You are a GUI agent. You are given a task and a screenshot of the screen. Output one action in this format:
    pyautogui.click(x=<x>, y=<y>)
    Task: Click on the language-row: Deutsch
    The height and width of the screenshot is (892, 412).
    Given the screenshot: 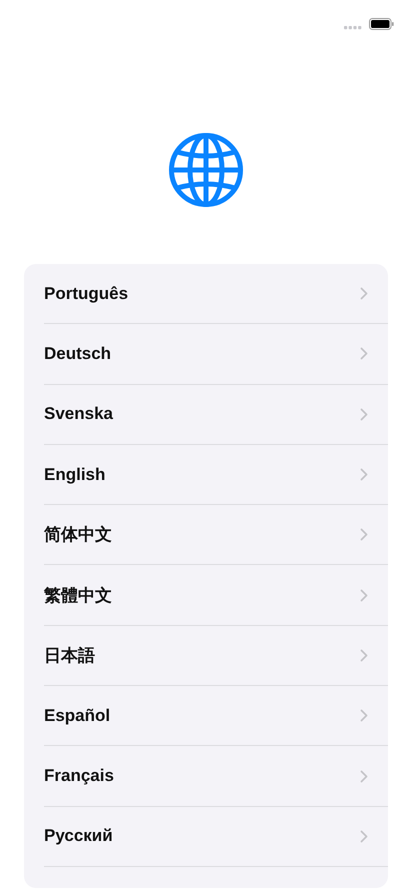 What is the action you would take?
    pyautogui.click(x=216, y=354)
    